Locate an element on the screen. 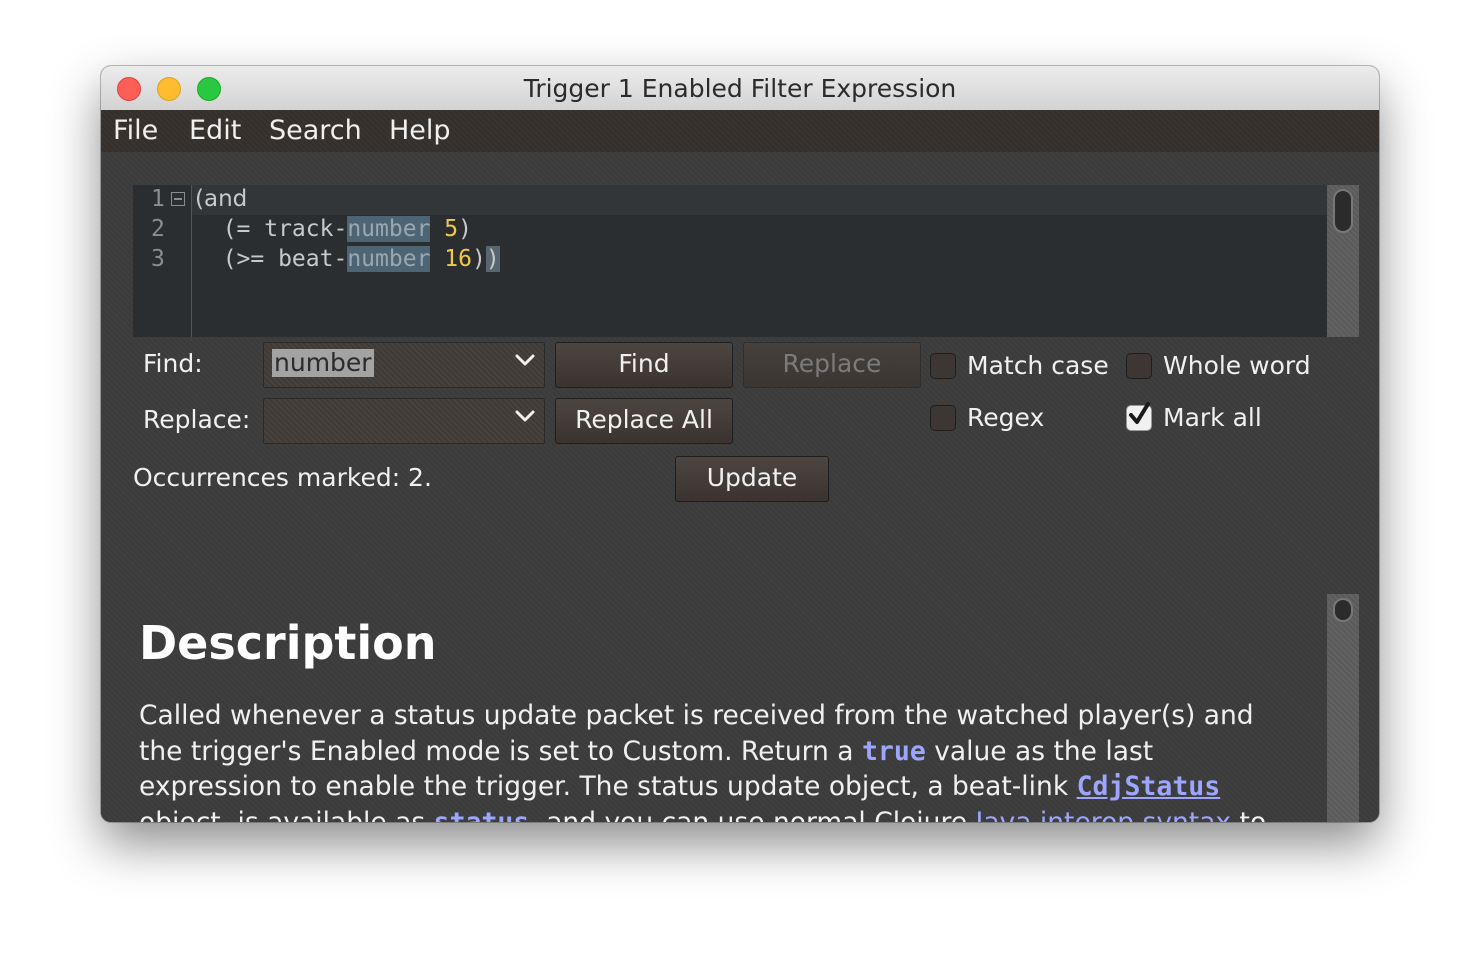 This screenshot has width=1480, height=960. editor-scrollbar is located at coordinates (1343, 261).